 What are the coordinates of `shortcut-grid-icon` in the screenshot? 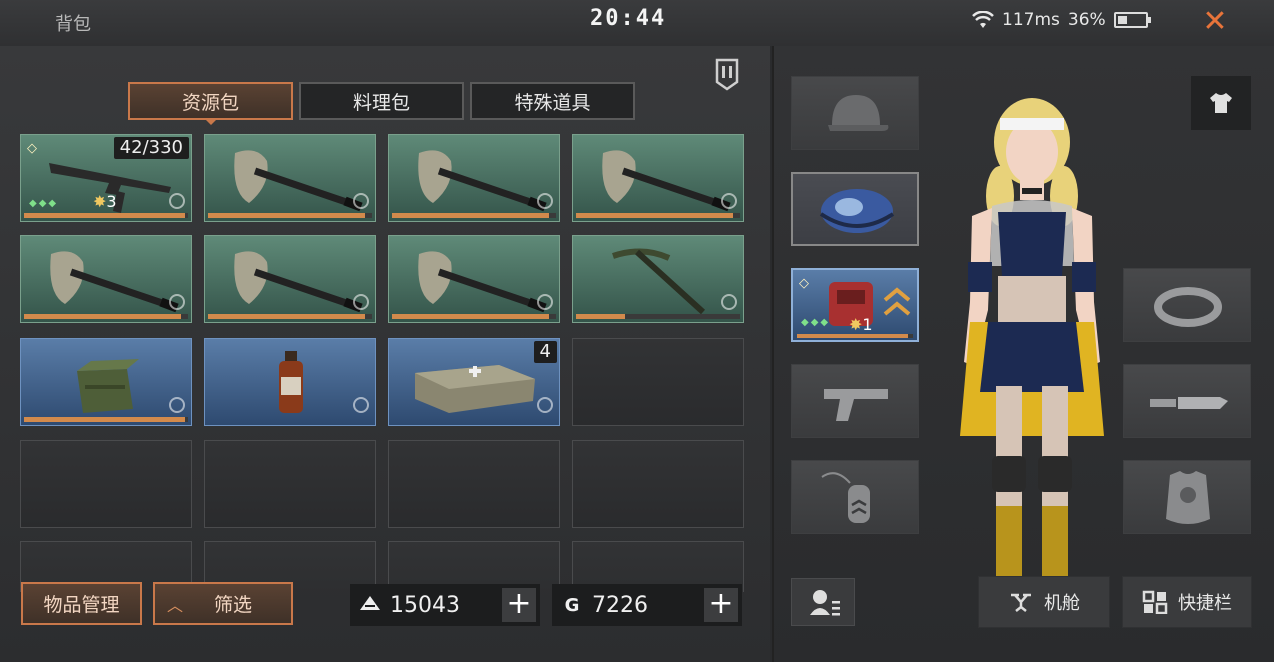 It's located at (1155, 602).